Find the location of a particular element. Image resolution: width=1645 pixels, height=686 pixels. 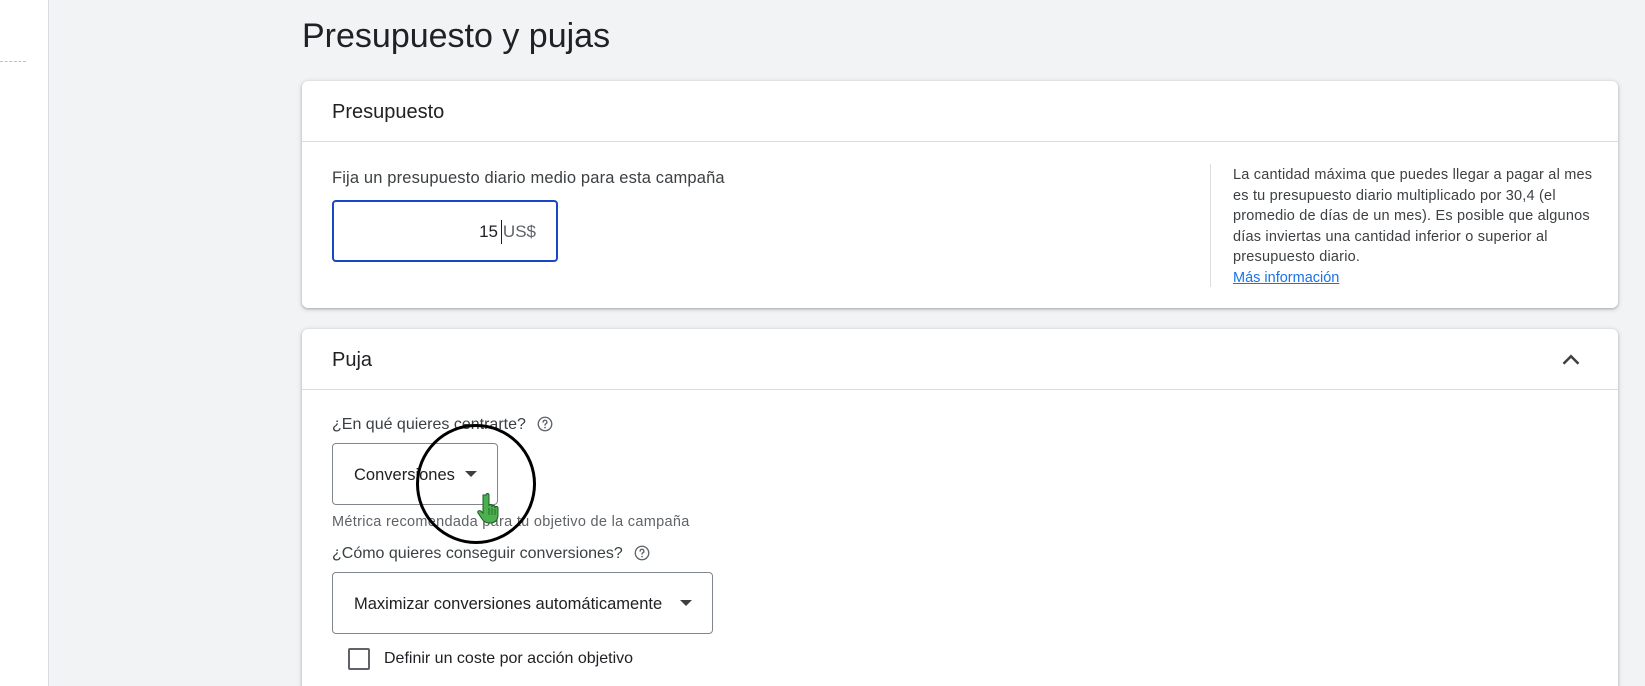

focus-dropdown-value: Conversiones is located at coordinates (404, 475).